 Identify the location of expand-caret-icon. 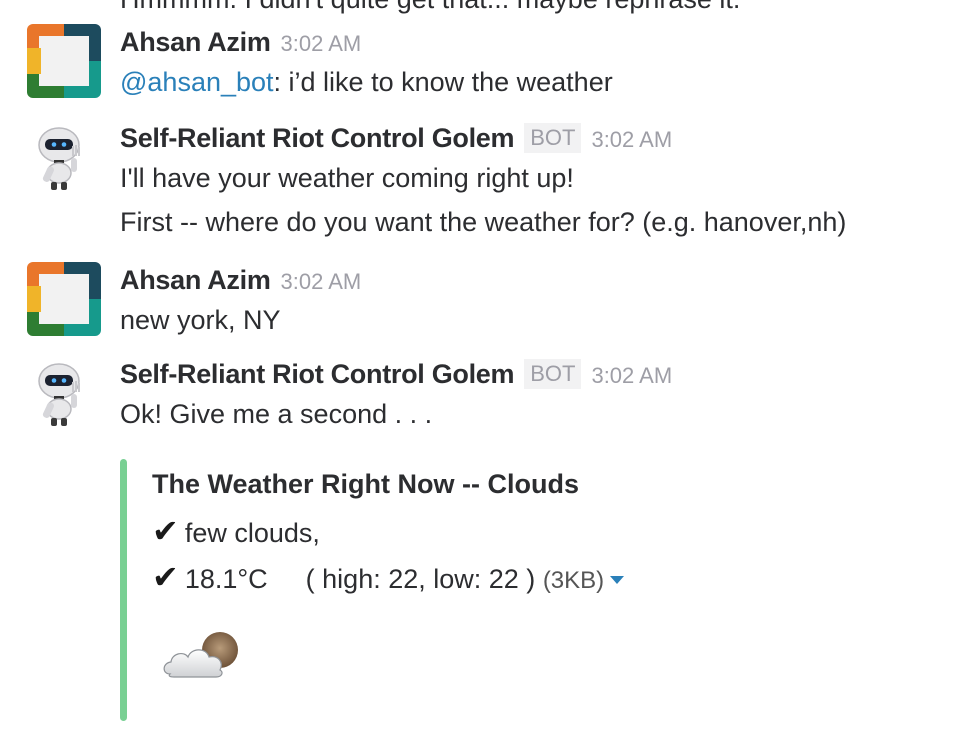
(617, 580).